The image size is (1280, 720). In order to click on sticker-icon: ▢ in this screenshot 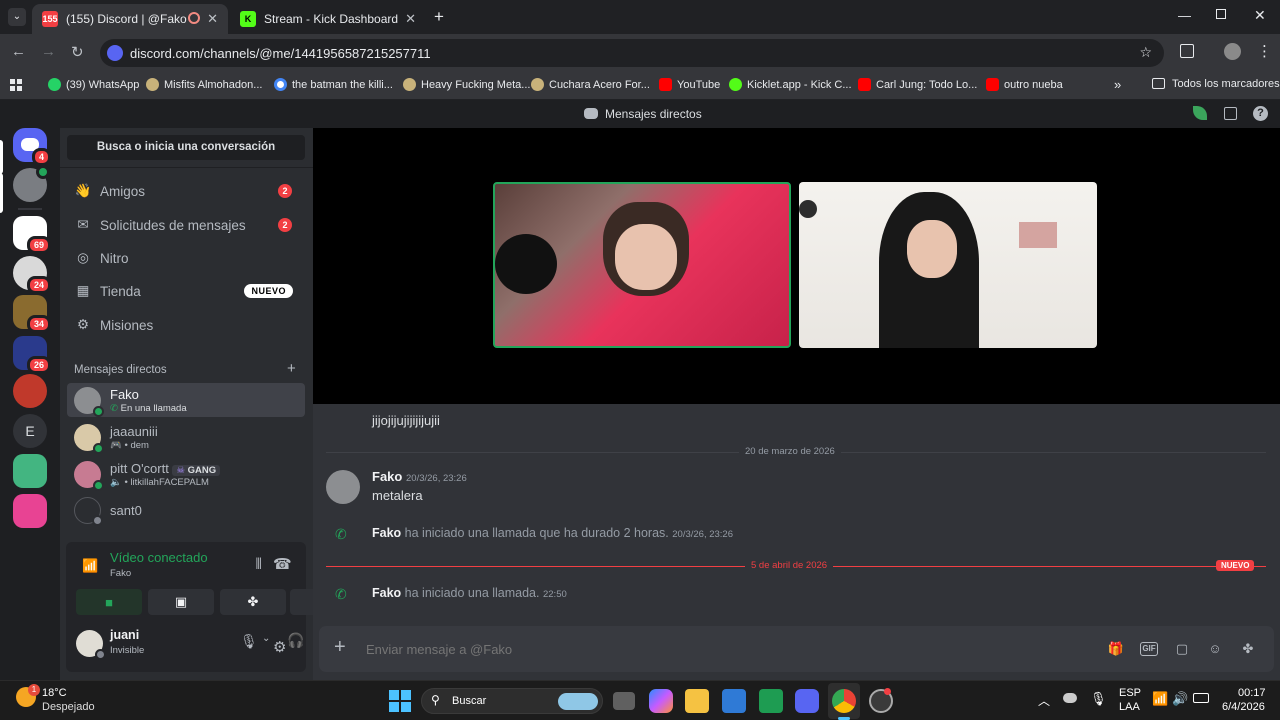, I will do `click(1182, 649)`.